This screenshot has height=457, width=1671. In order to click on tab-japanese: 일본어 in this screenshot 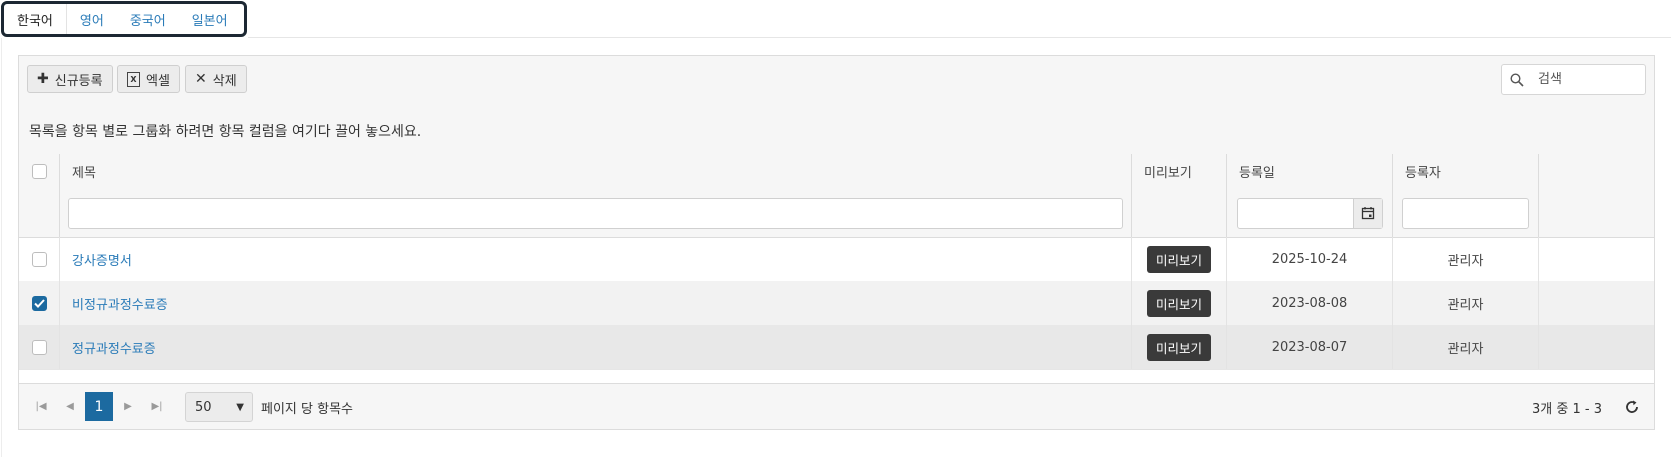, I will do `click(210, 19)`.